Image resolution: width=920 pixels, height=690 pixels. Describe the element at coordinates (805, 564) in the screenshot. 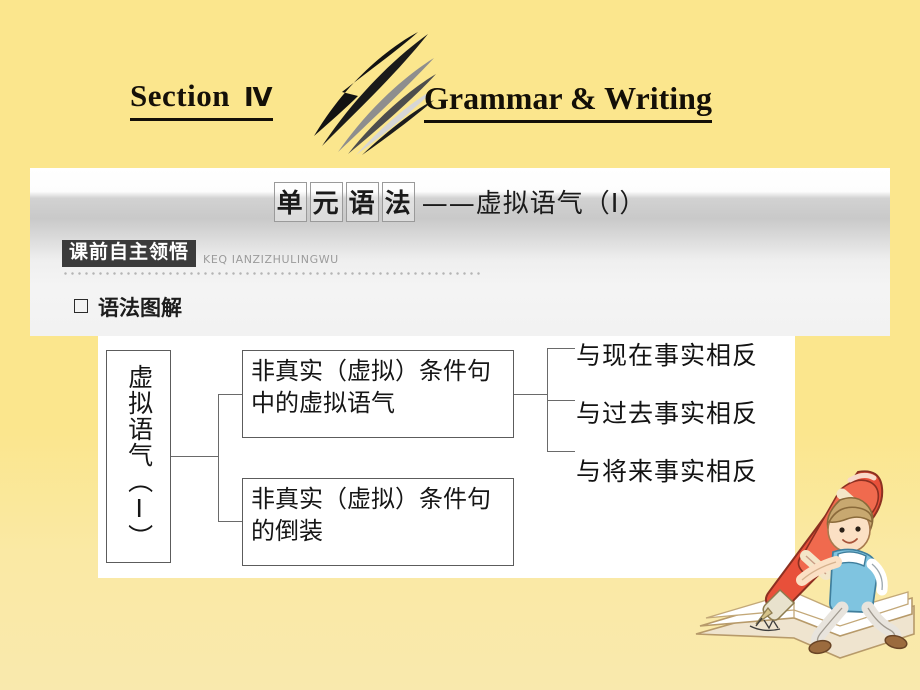

I see `boy-with-red-pen-on-book-illustration` at that location.